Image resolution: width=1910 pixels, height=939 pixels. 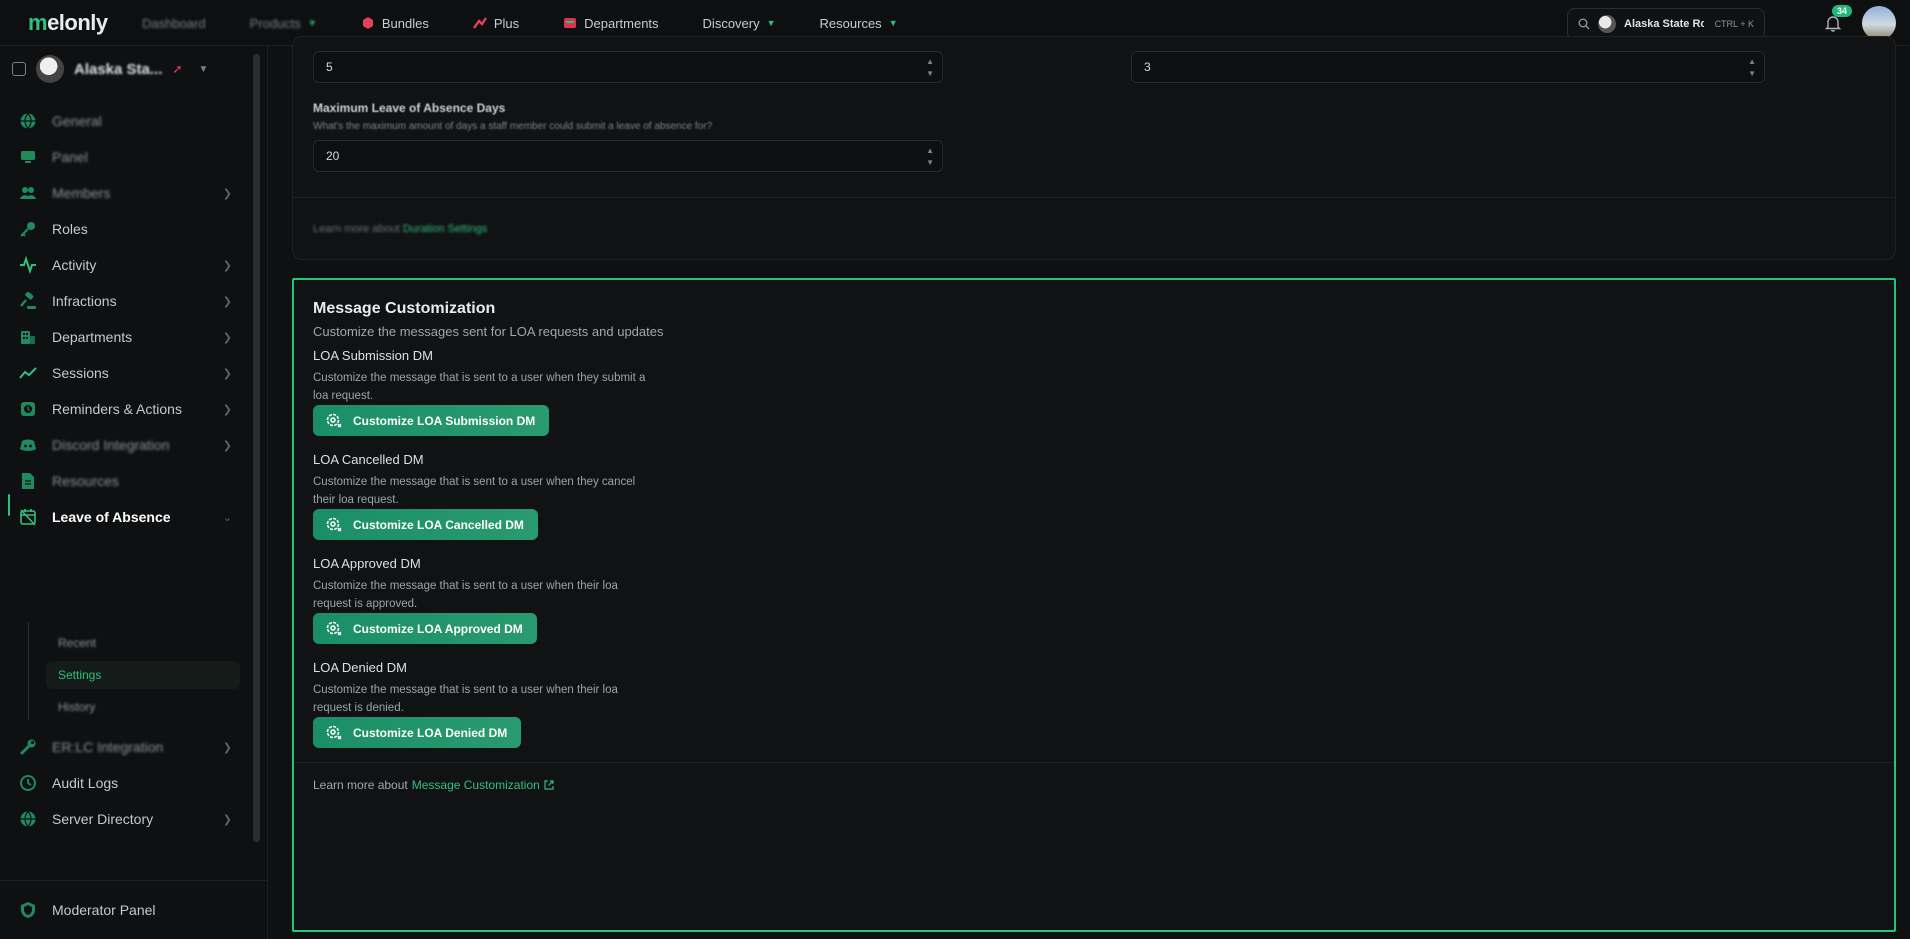 What do you see at coordinates (367, 23) in the screenshot?
I see `bundle-icon` at bounding box center [367, 23].